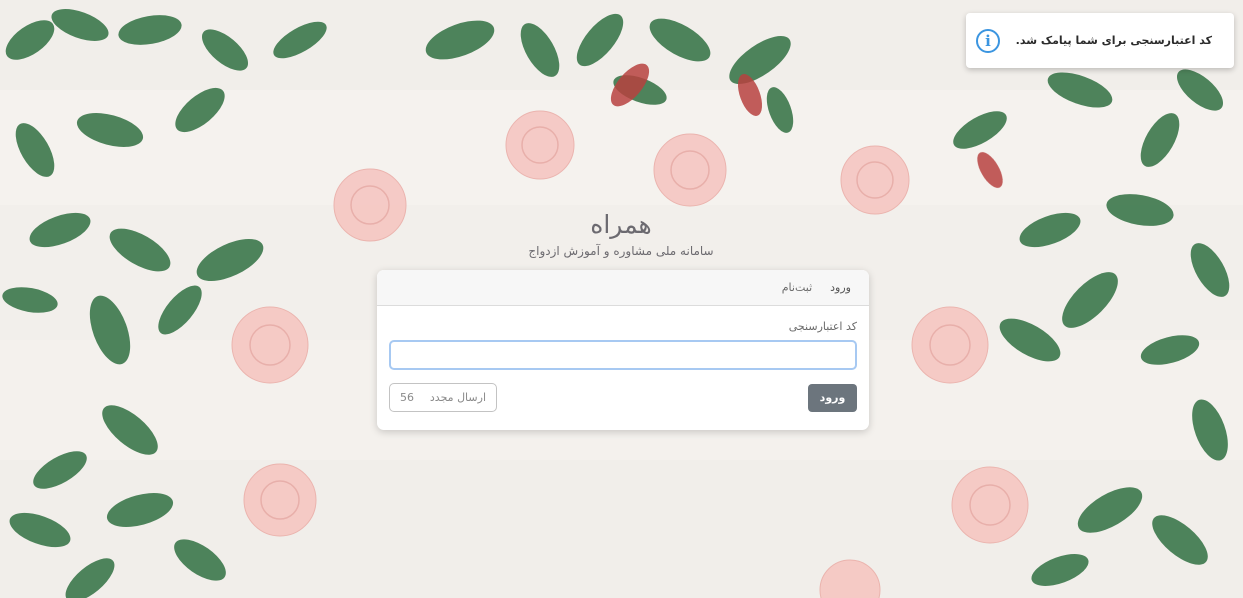  I want to click on brand-header: همراه سامانه ملی مشاوره و آموزش ازدواج, so click(621, 234).